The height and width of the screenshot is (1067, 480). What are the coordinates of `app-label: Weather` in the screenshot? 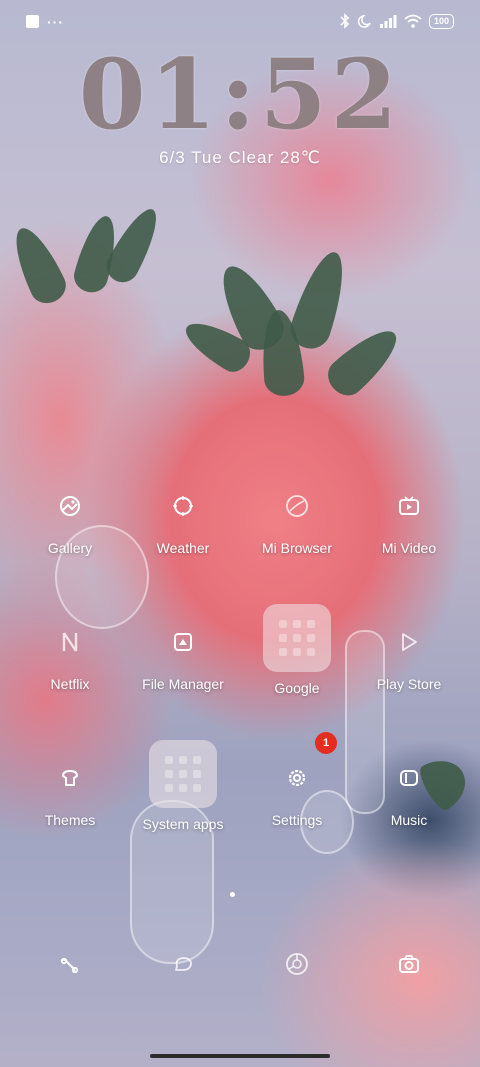 It's located at (183, 548).